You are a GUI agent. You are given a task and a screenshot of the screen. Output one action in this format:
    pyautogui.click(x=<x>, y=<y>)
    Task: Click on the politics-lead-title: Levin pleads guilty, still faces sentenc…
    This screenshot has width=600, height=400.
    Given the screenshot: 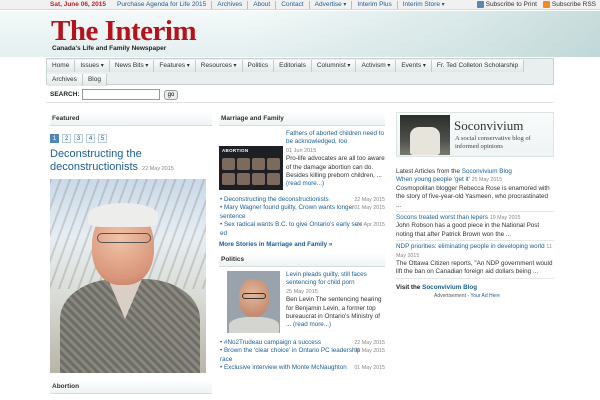 What is the action you would take?
    pyautogui.click(x=335, y=279)
    